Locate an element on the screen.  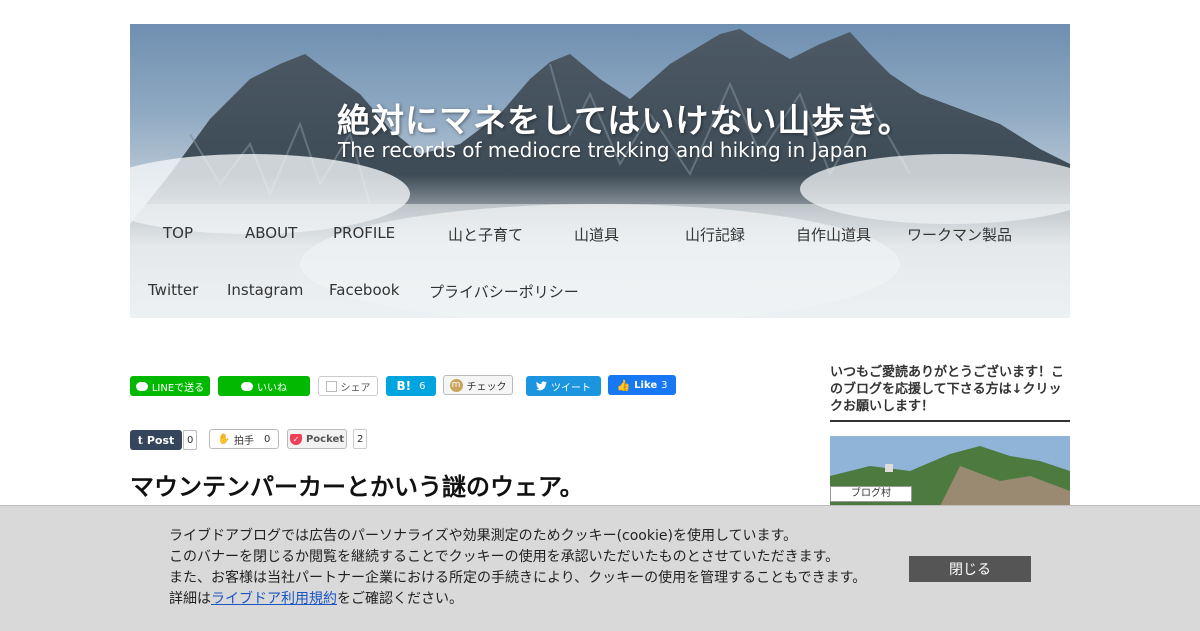
facebook-like-button: 👍 Like 3 is located at coordinates (642, 385).